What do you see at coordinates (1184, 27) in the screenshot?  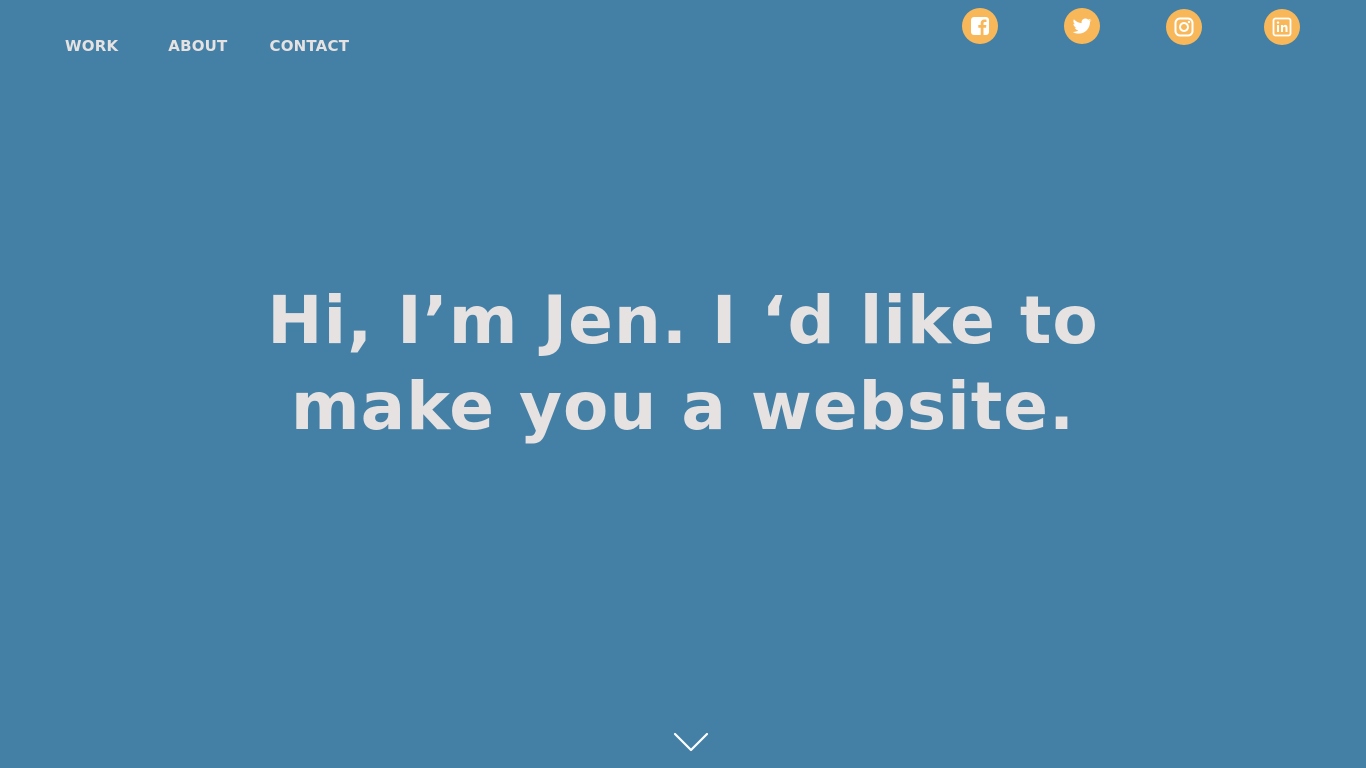 I see `instagram-icon` at bounding box center [1184, 27].